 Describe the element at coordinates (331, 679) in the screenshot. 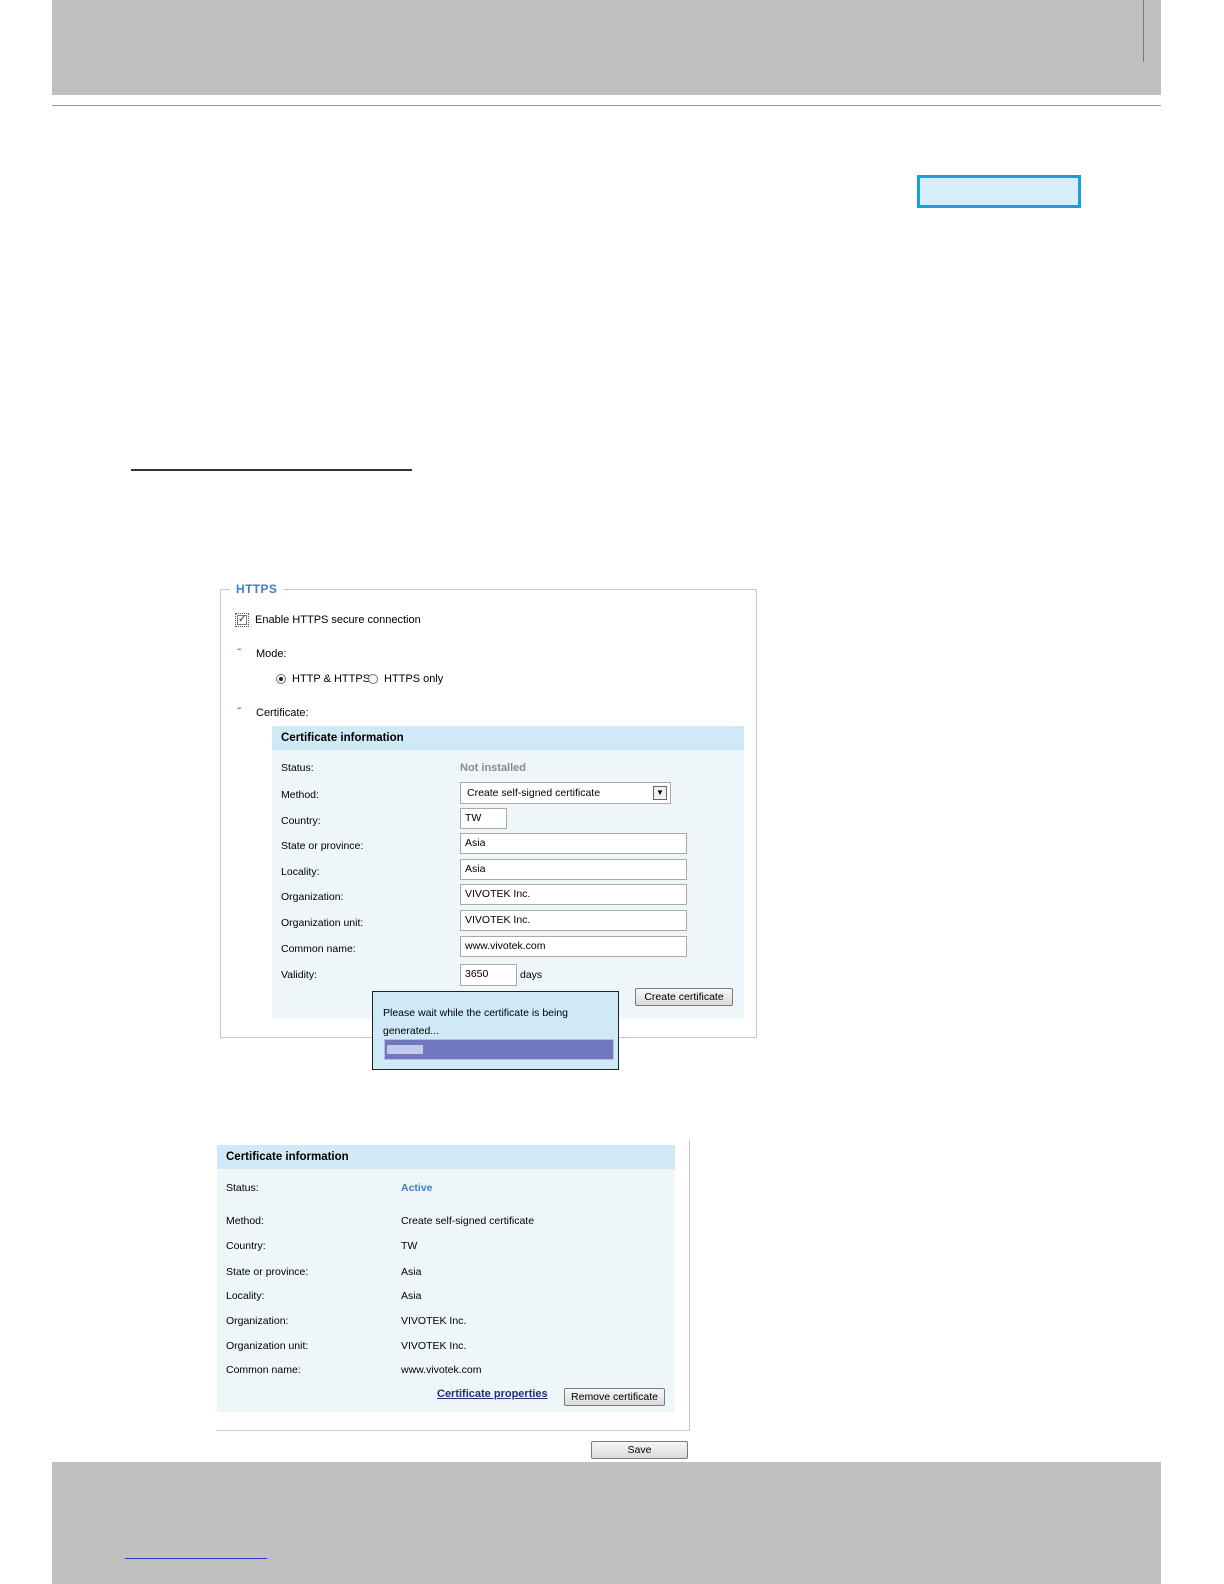

I see `mode-http-https-label: HTTP & HTTPS` at that location.